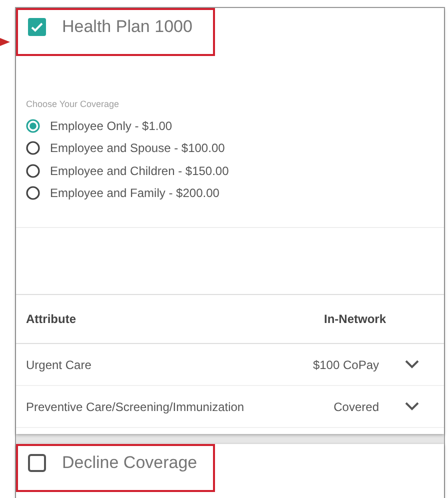  What do you see at coordinates (356, 407) in the screenshot?
I see `table-cell-text: Covered` at bounding box center [356, 407].